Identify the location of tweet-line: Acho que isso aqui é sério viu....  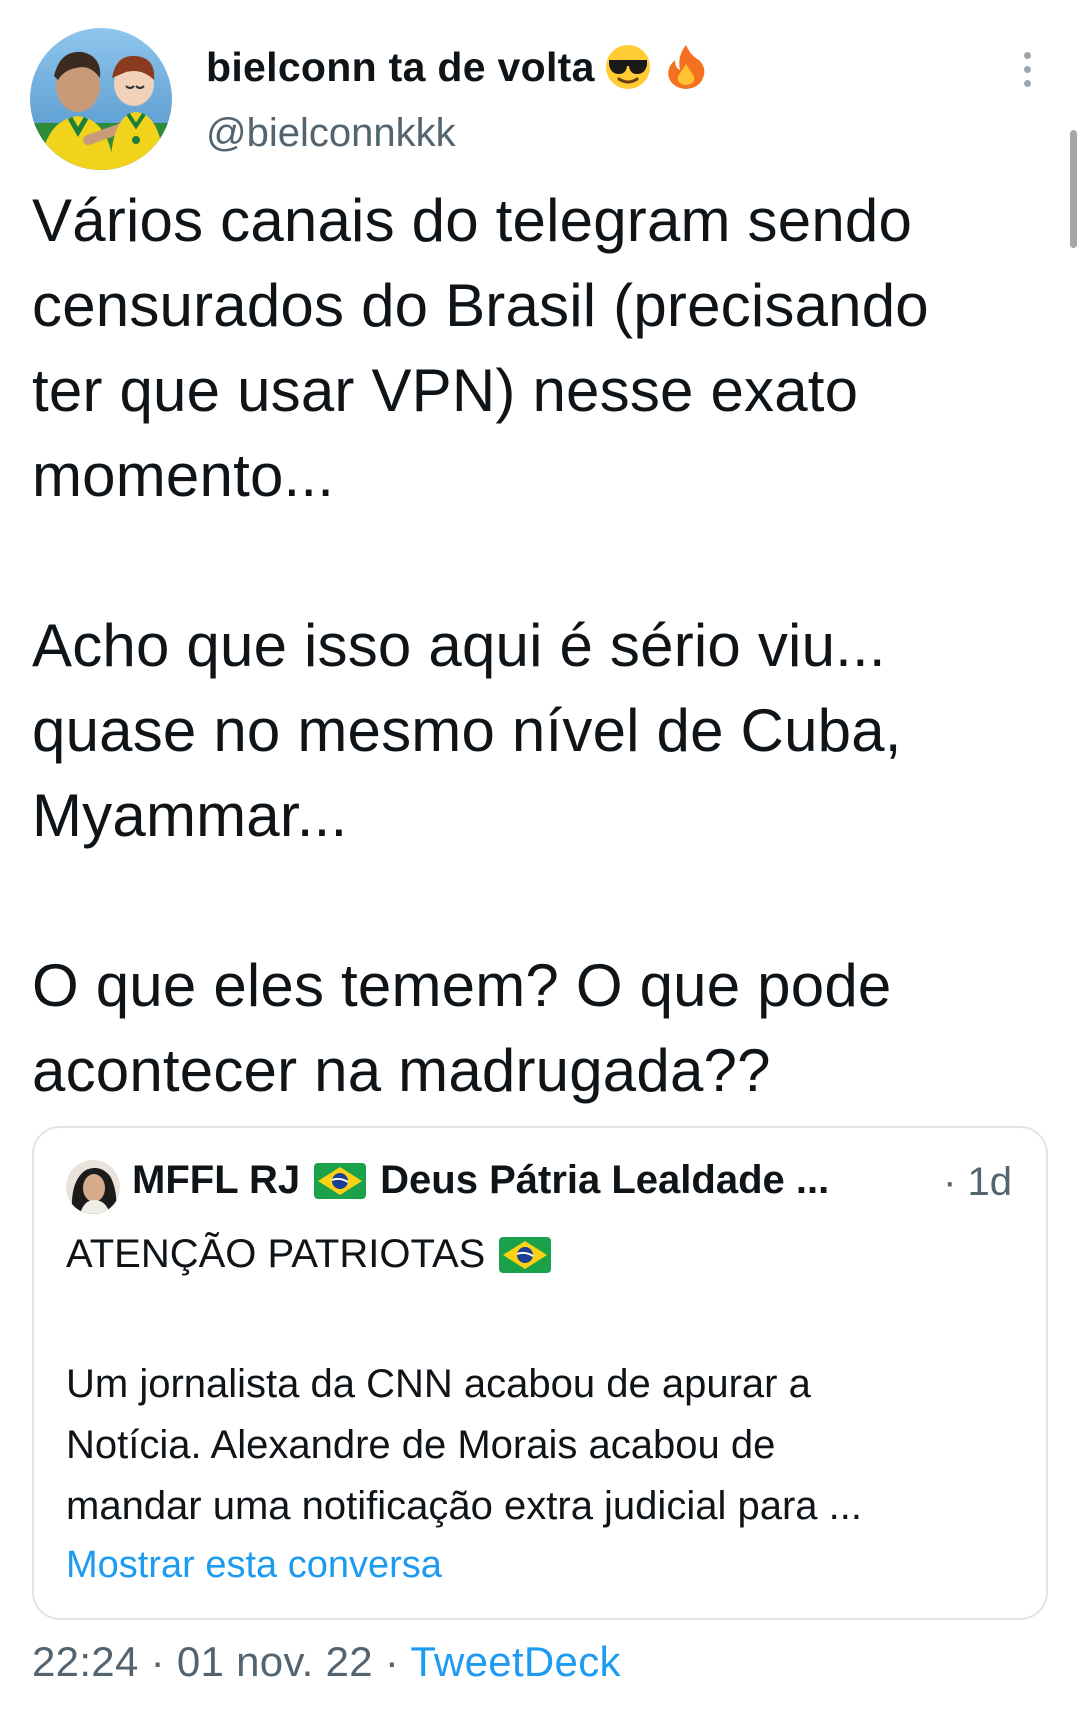
(459, 645).